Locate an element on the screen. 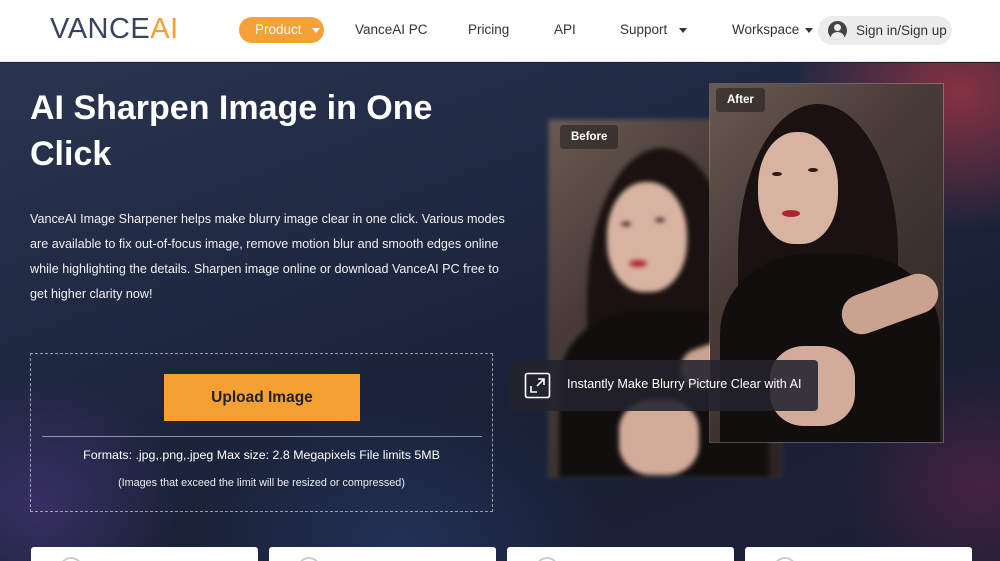 The width and height of the screenshot is (1000, 561). nav-product-label: Product is located at coordinates (278, 29).